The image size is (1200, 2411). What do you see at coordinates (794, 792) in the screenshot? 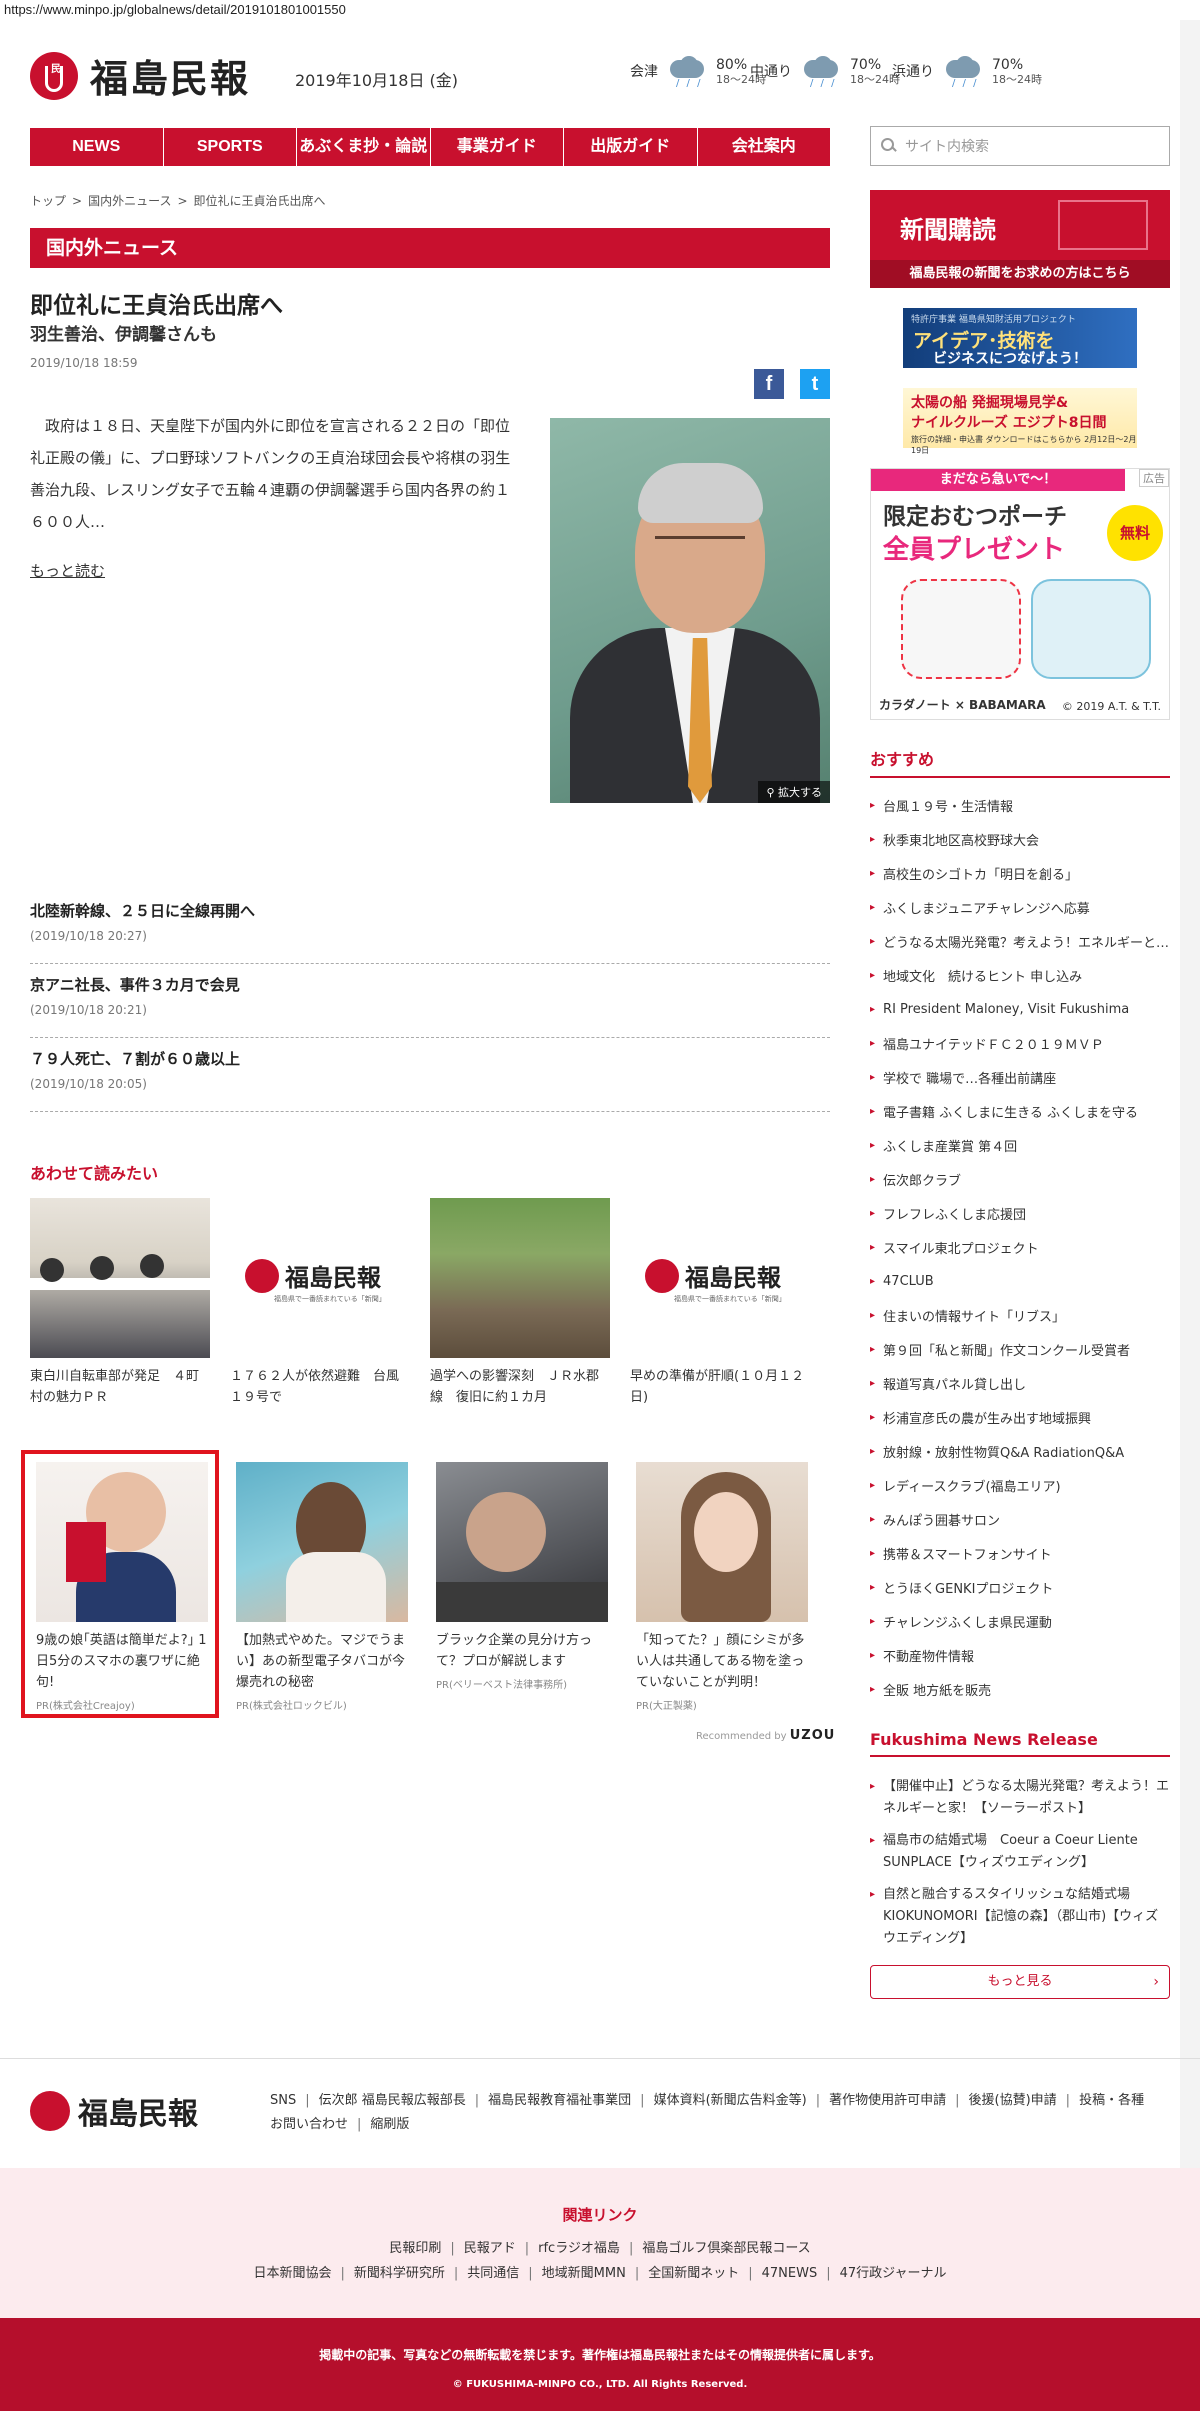
I see `zoom-button: ⚲ 拡大する` at bounding box center [794, 792].